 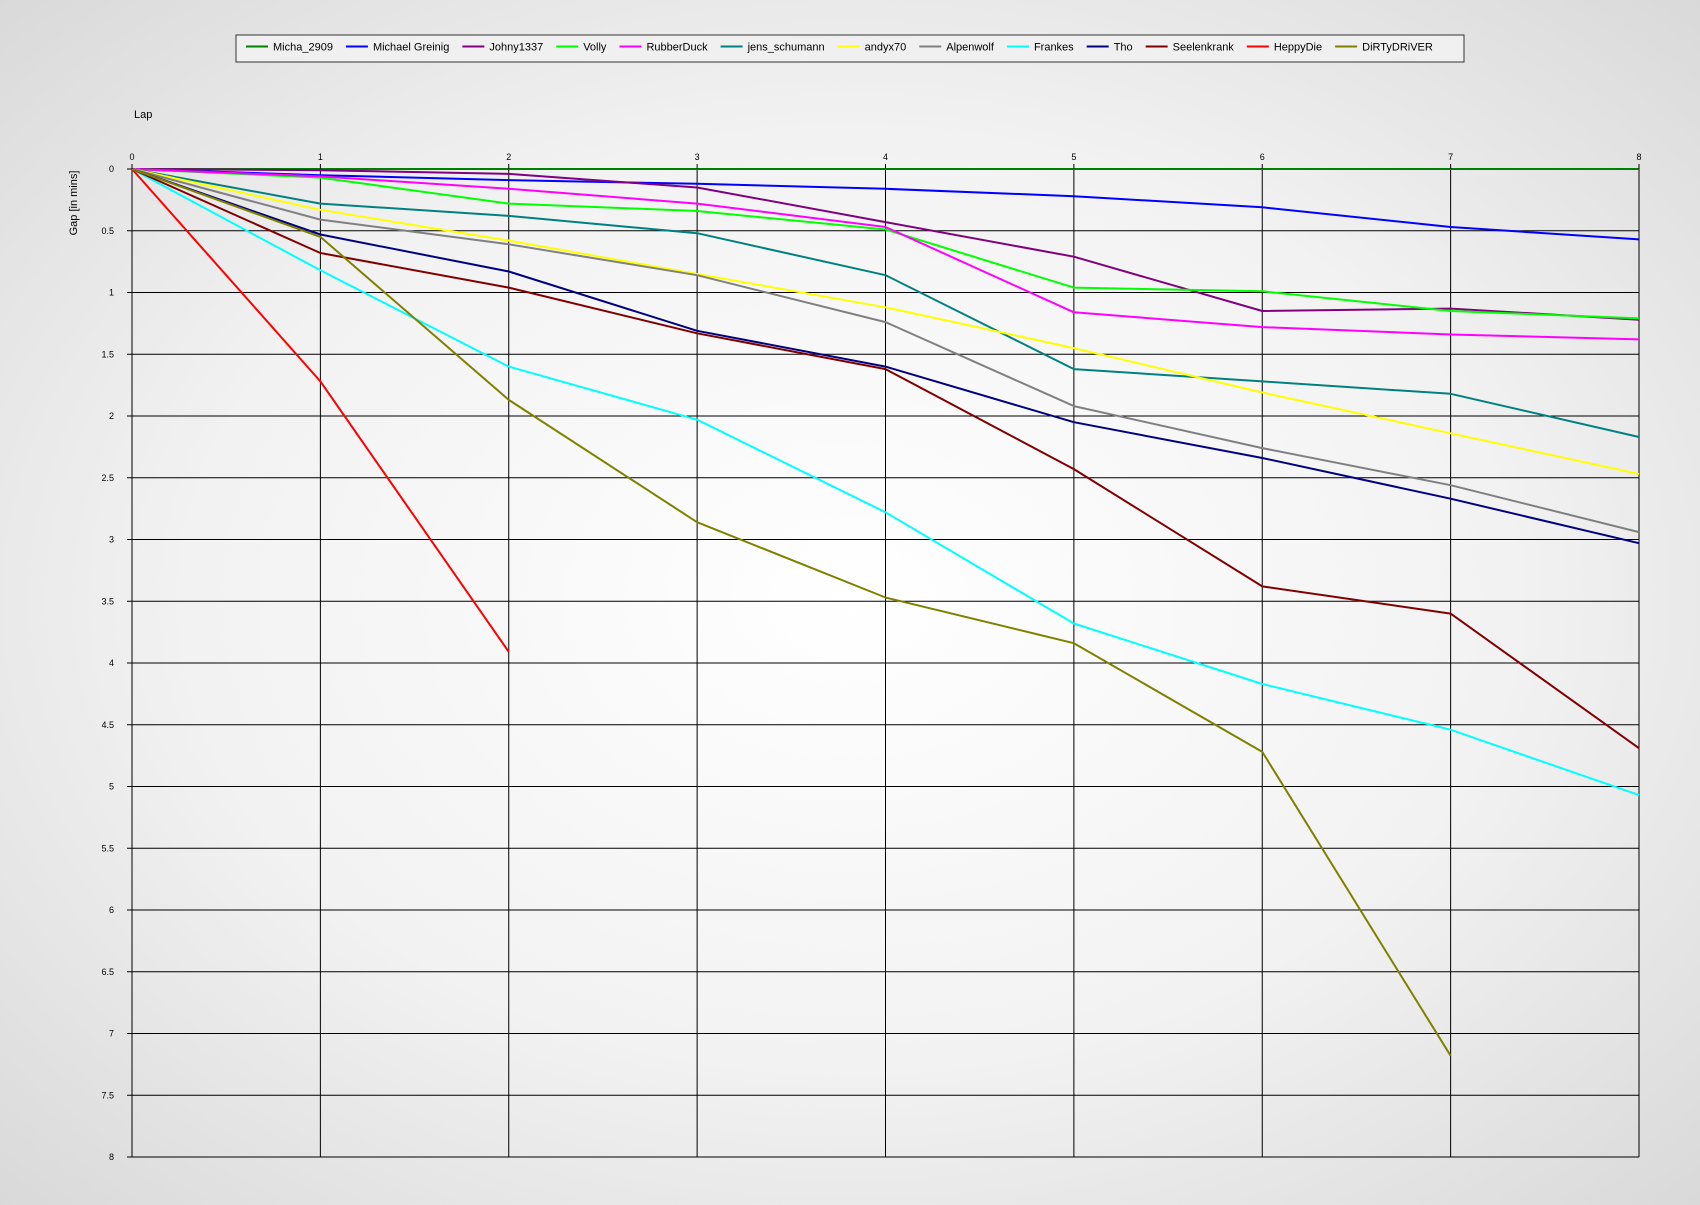 I want to click on legend-label-tho: Tho, so click(x=1123, y=48).